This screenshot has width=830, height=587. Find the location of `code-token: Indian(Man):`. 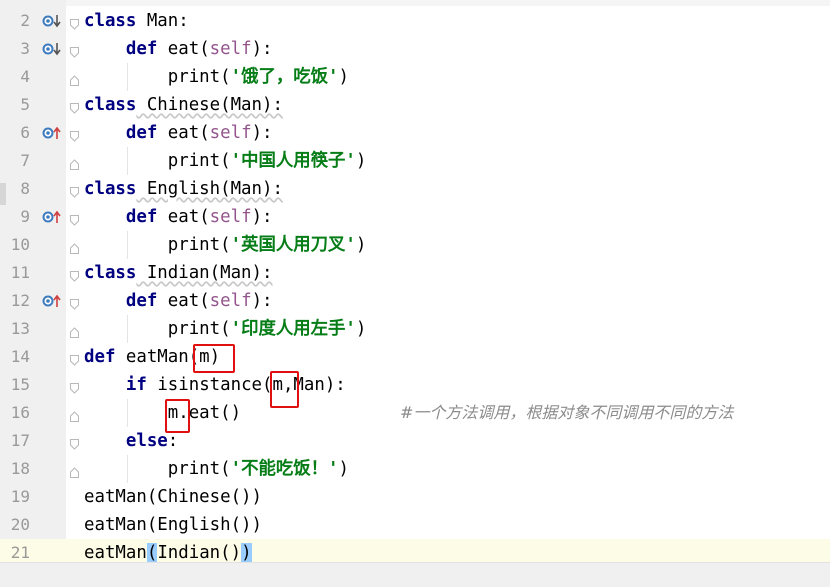

code-token: Indian(Man): is located at coordinates (204, 273).